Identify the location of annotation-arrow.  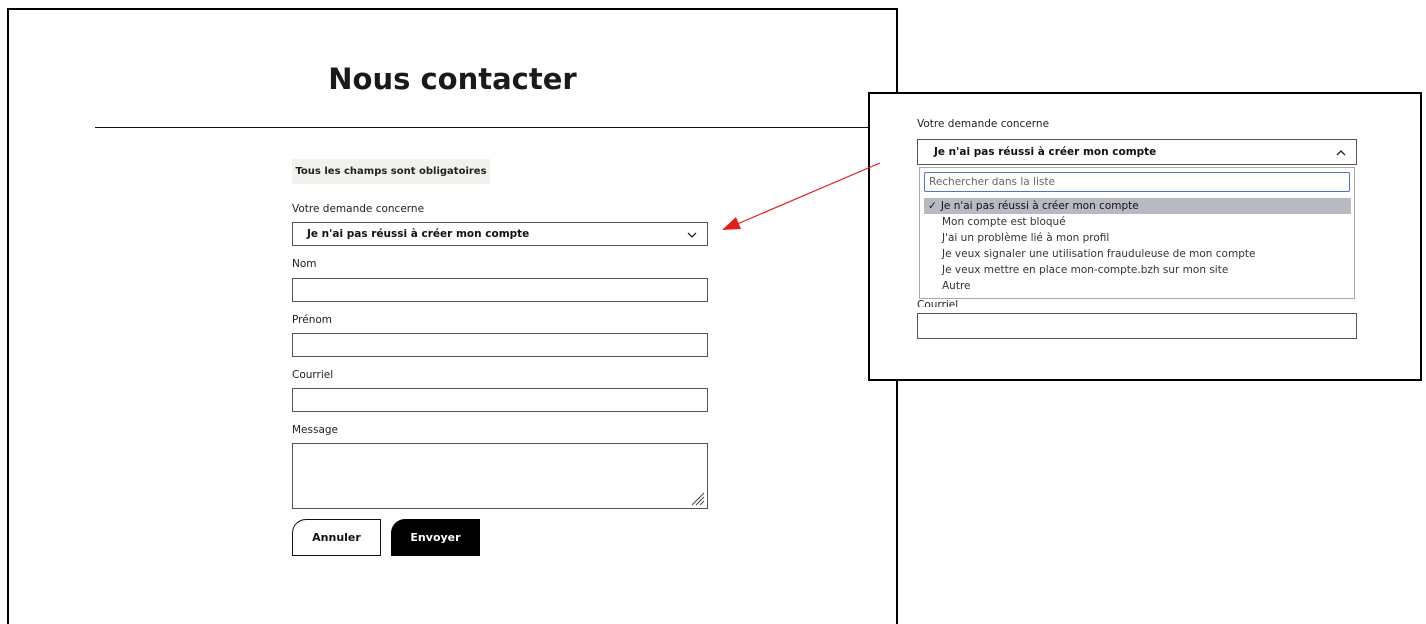
(801, 196).